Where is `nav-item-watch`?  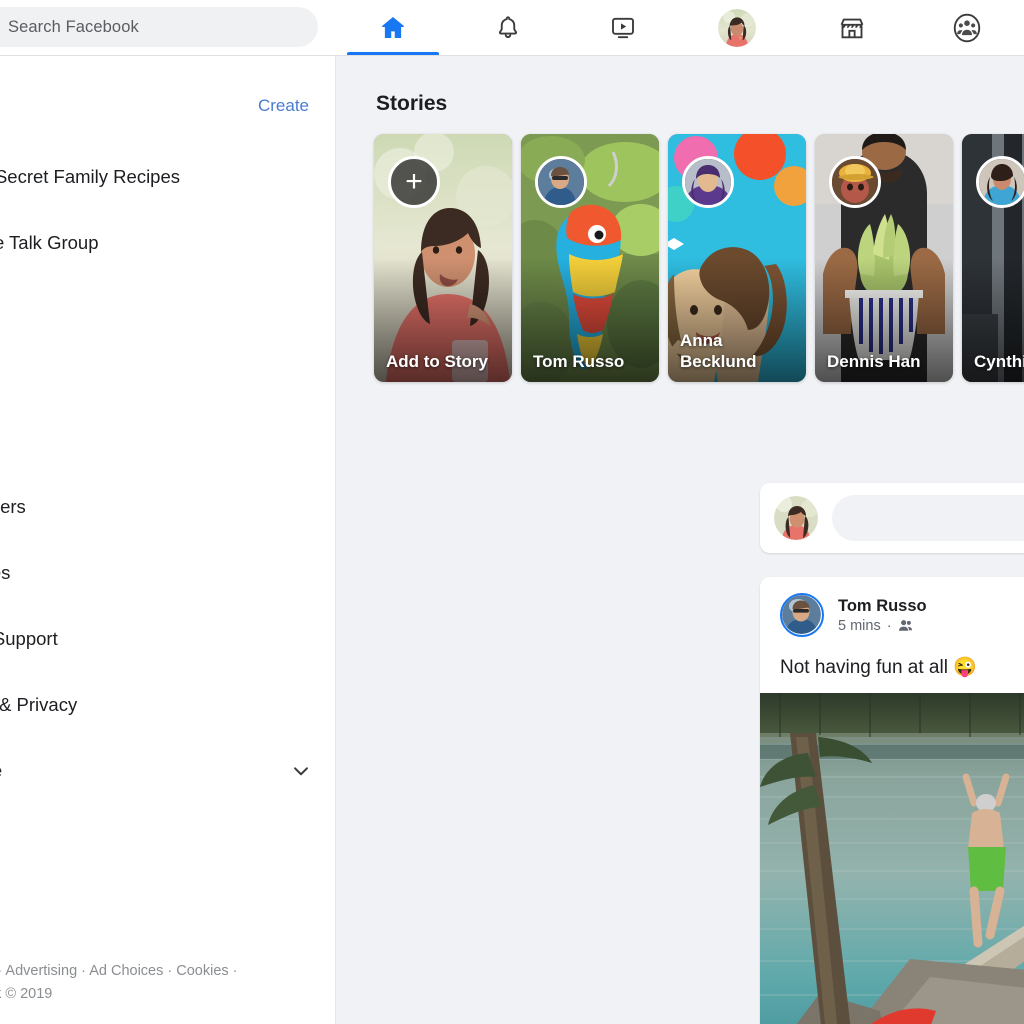 nav-item-watch is located at coordinates (622, 27).